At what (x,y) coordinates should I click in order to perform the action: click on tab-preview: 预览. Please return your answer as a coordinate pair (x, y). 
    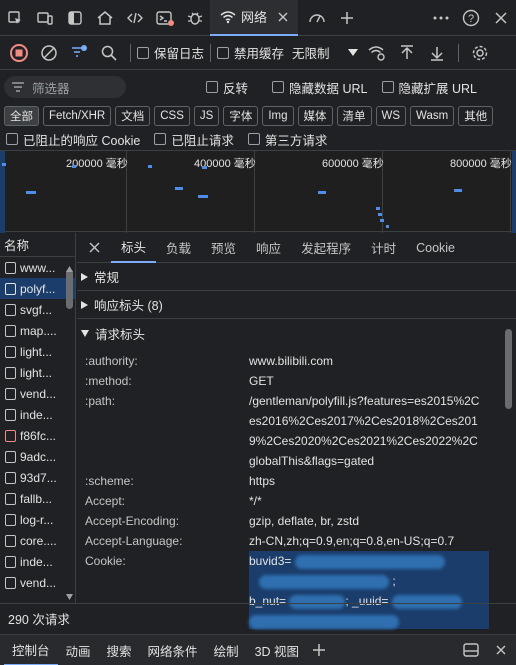
    Looking at the image, I should click on (223, 248).